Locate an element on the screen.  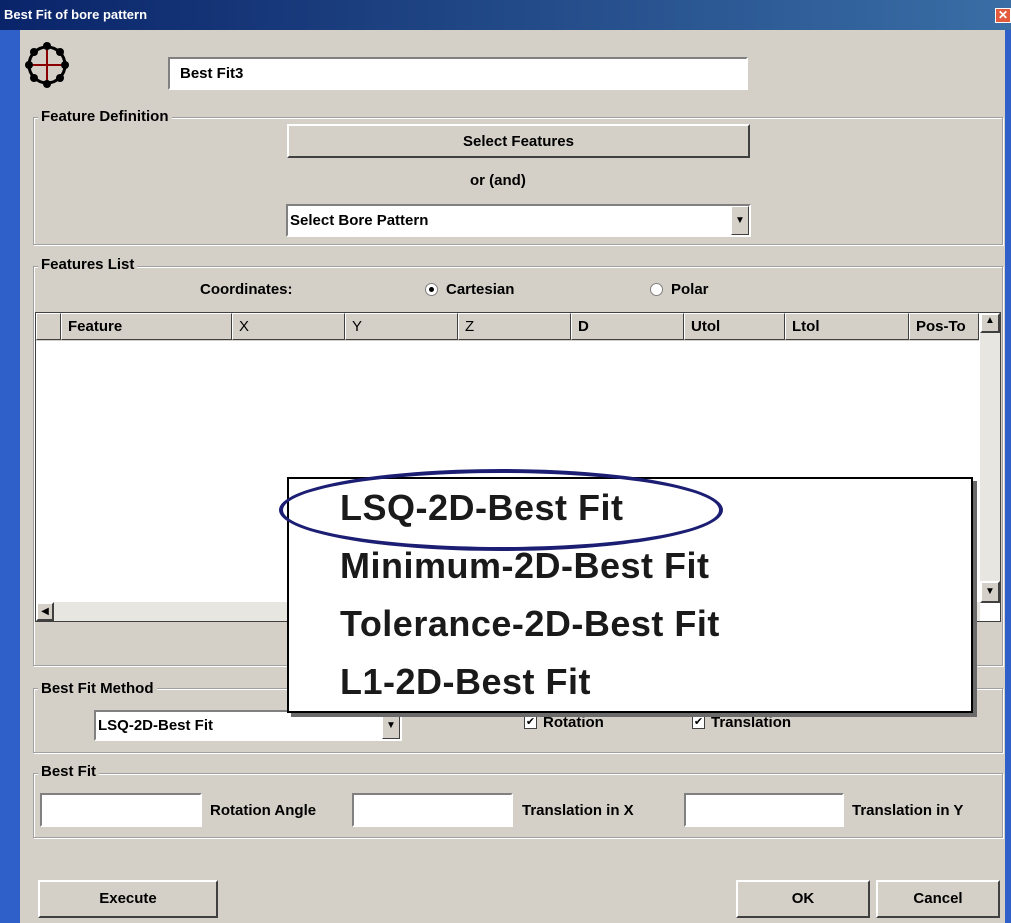
cartesian-radio: Cartesian is located at coordinates (469, 290).